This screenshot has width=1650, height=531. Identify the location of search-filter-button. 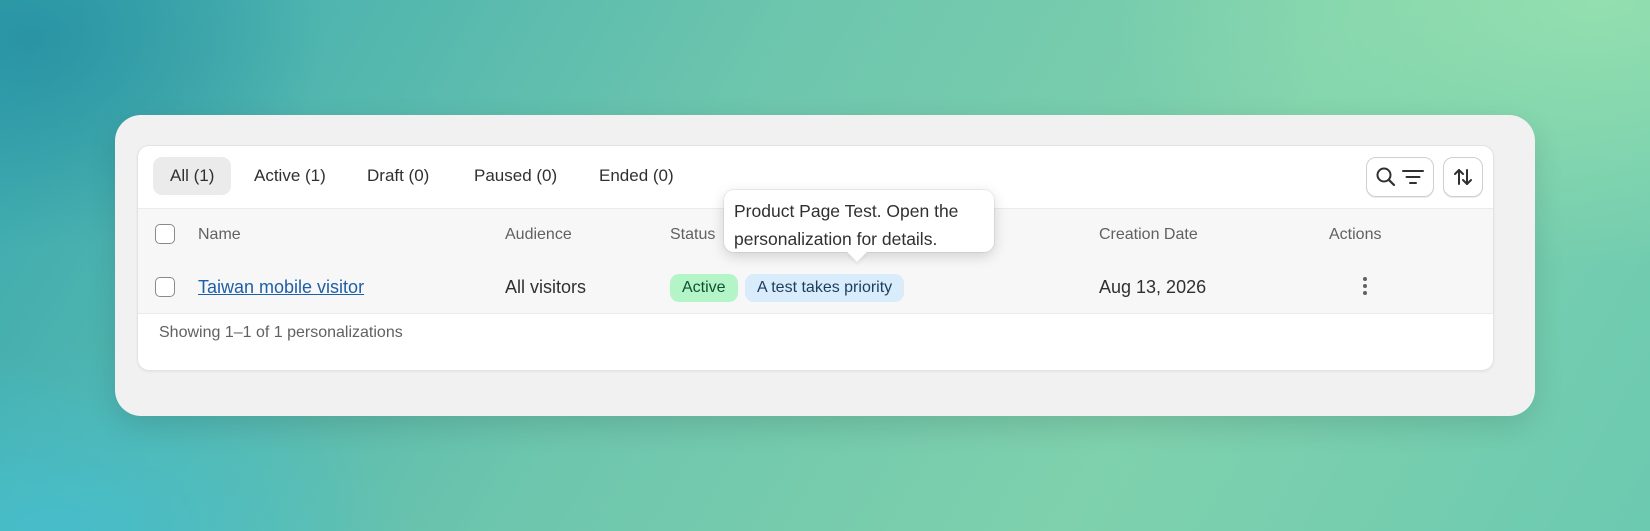
(1400, 177).